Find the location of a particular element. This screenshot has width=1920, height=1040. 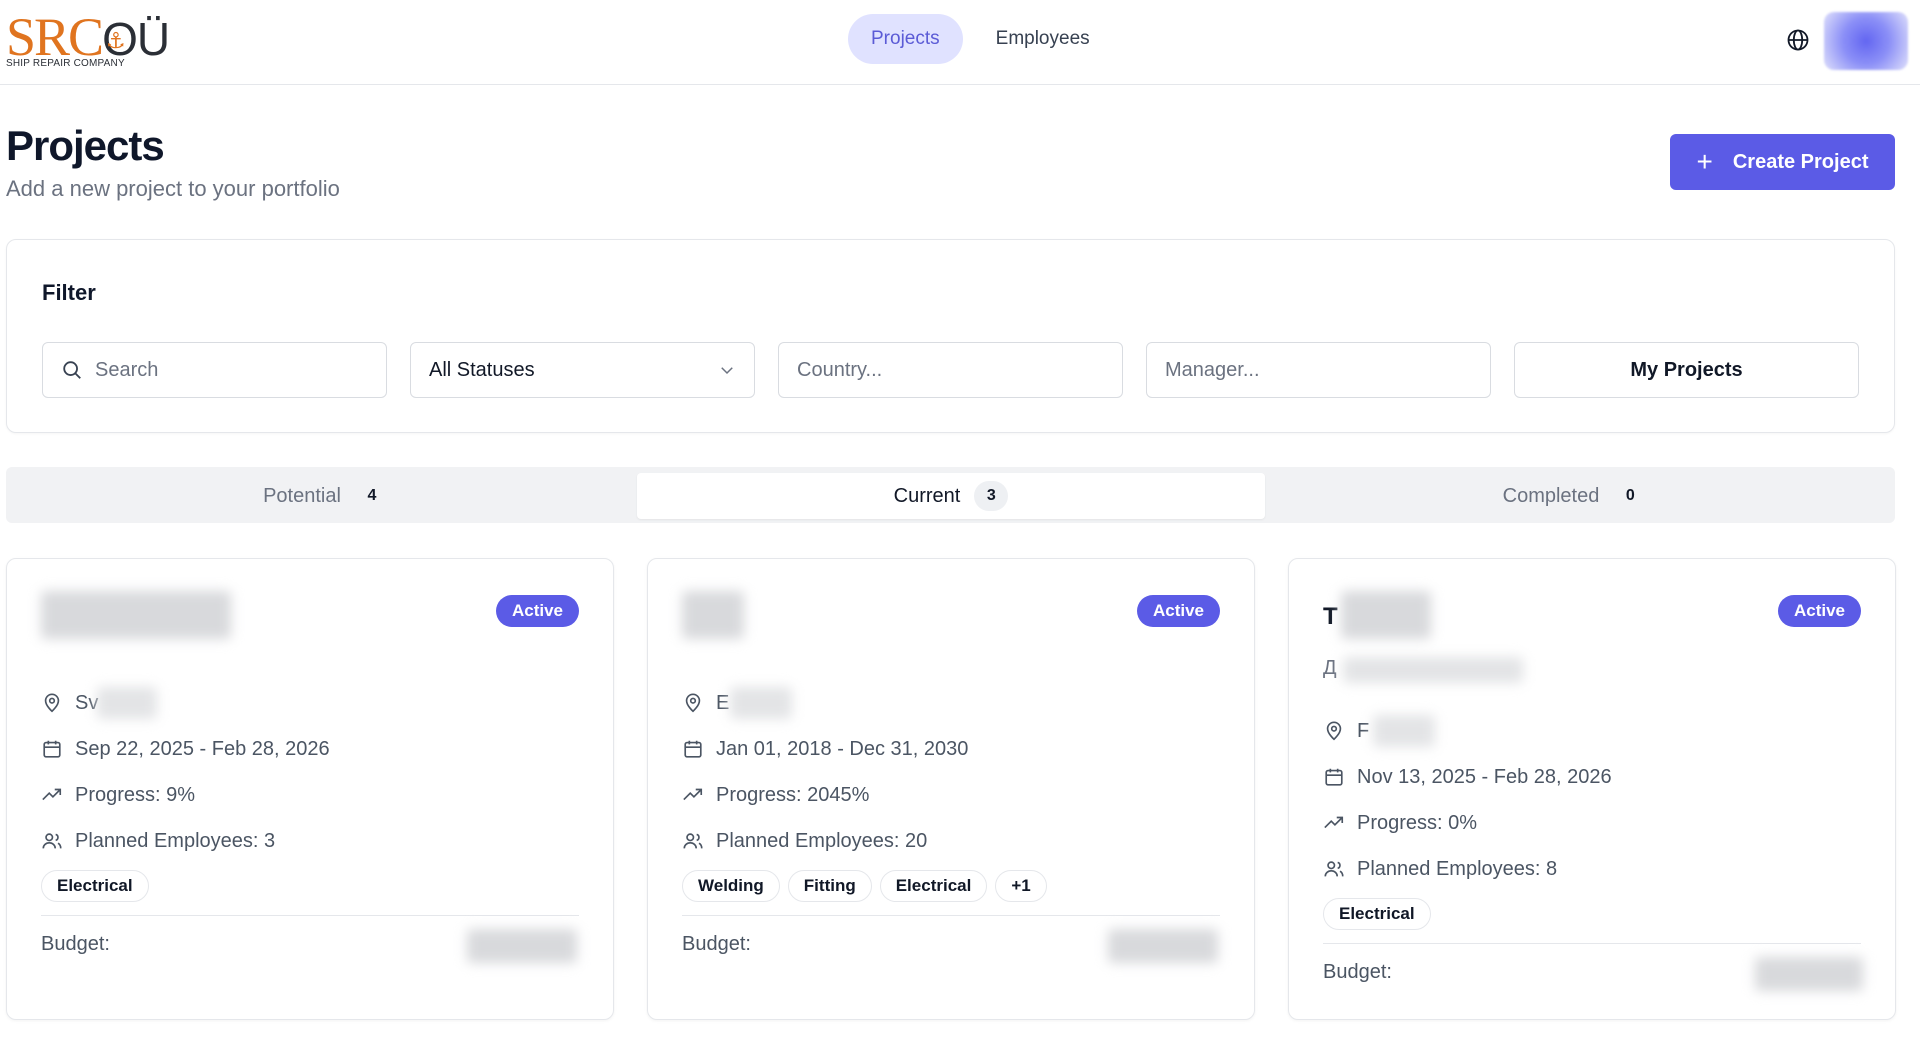

avatar is located at coordinates (1866, 41).